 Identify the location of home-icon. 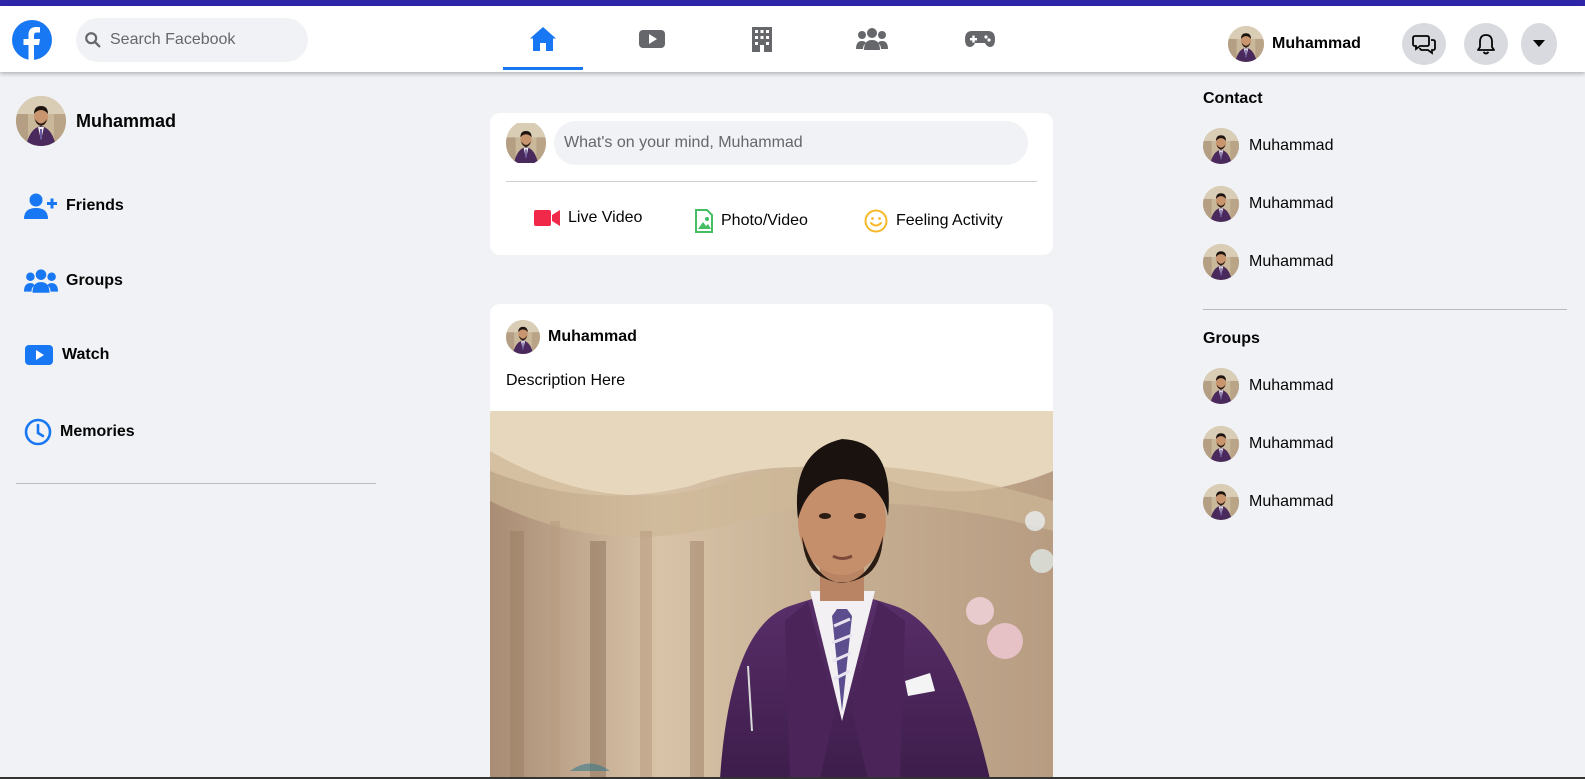
(543, 39).